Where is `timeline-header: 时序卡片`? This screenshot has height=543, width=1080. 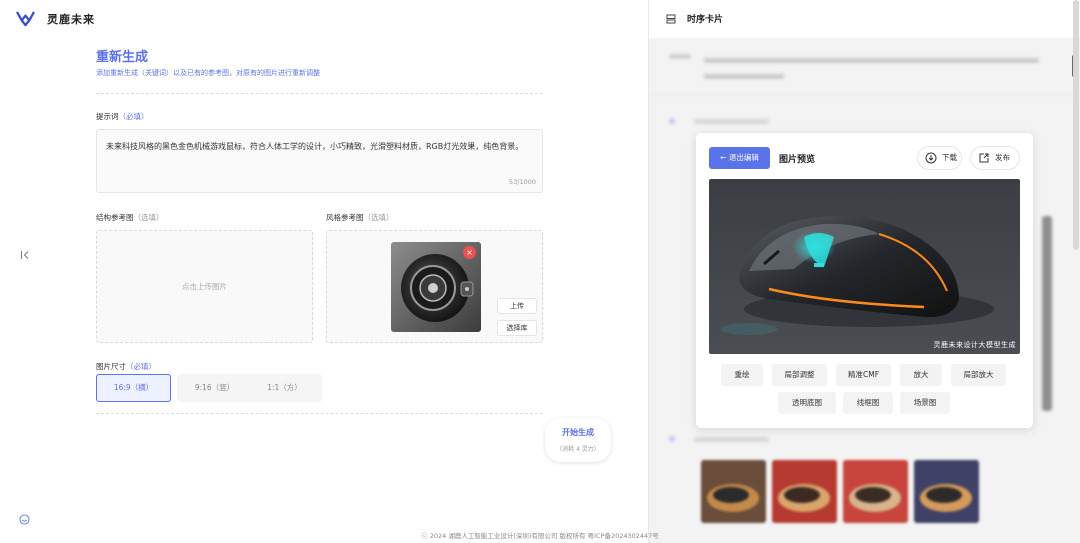
timeline-header: 时序卡片 is located at coordinates (864, 19).